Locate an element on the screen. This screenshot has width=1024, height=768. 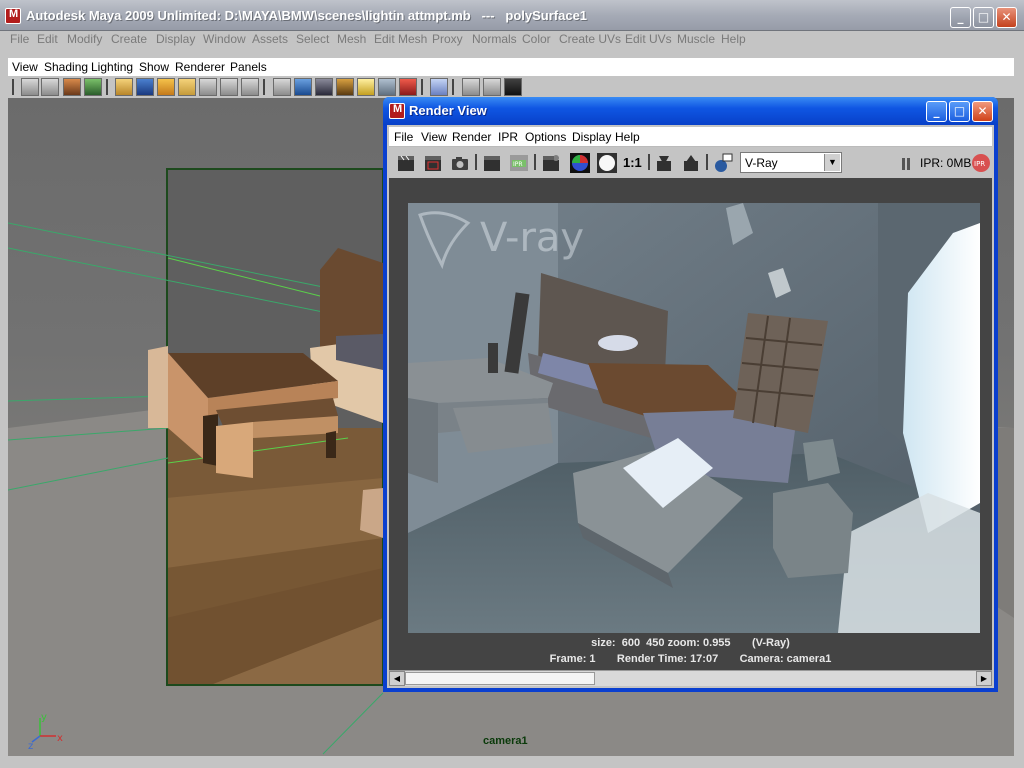
ipr-memory-label: IPR: 0MB is located at coordinates (946, 163).